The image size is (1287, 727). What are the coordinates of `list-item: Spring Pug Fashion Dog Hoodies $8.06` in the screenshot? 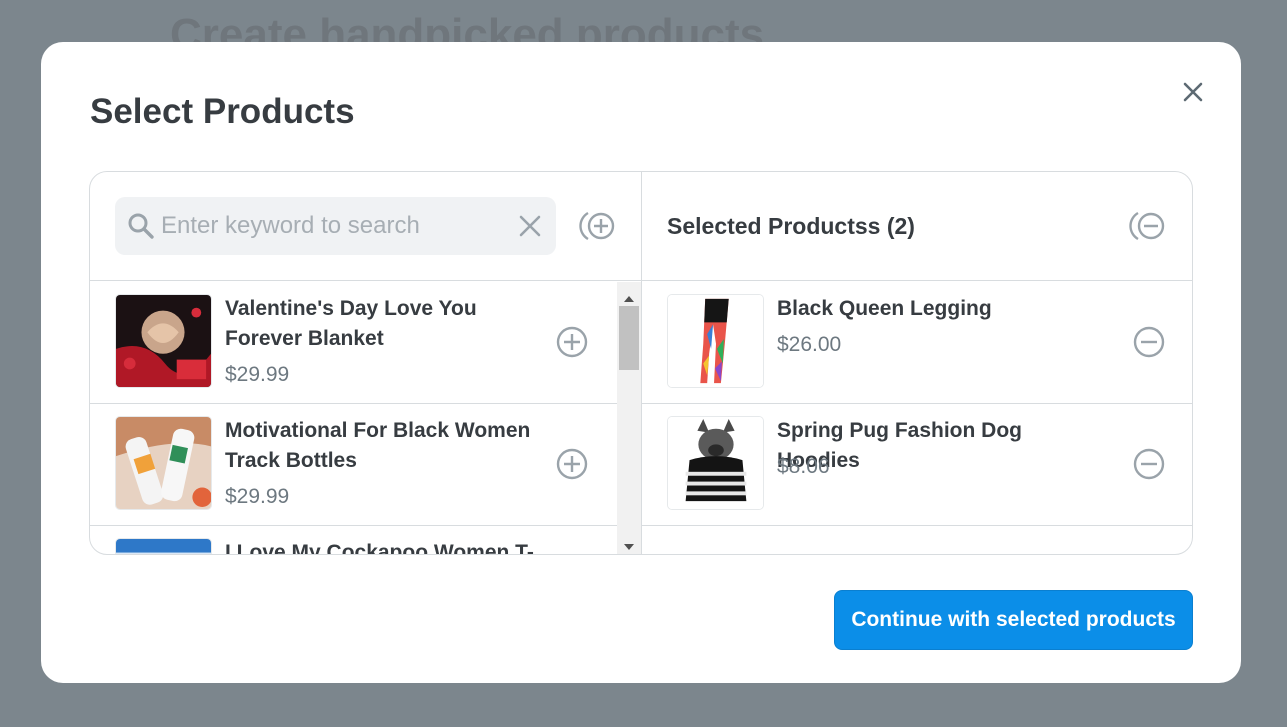 It's located at (917, 465).